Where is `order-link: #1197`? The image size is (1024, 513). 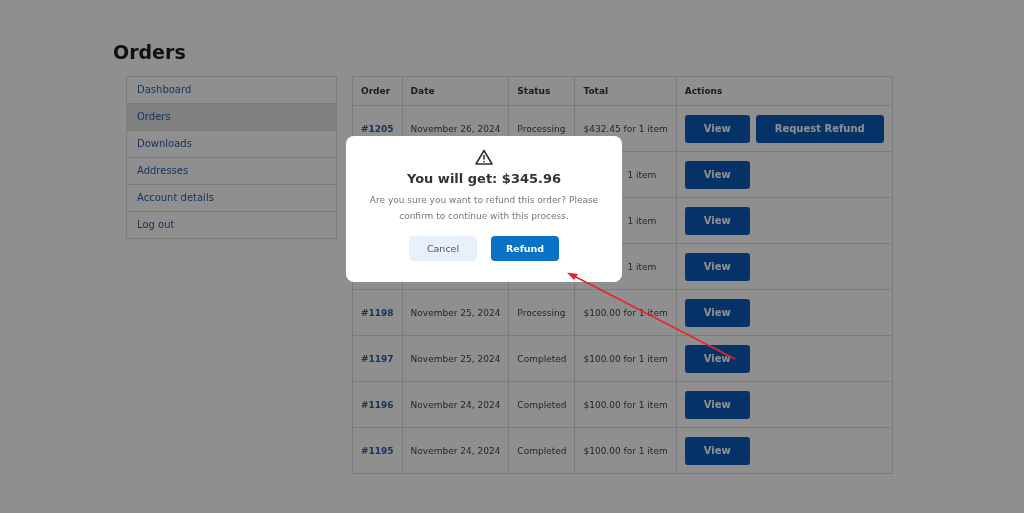 order-link: #1197 is located at coordinates (377, 358).